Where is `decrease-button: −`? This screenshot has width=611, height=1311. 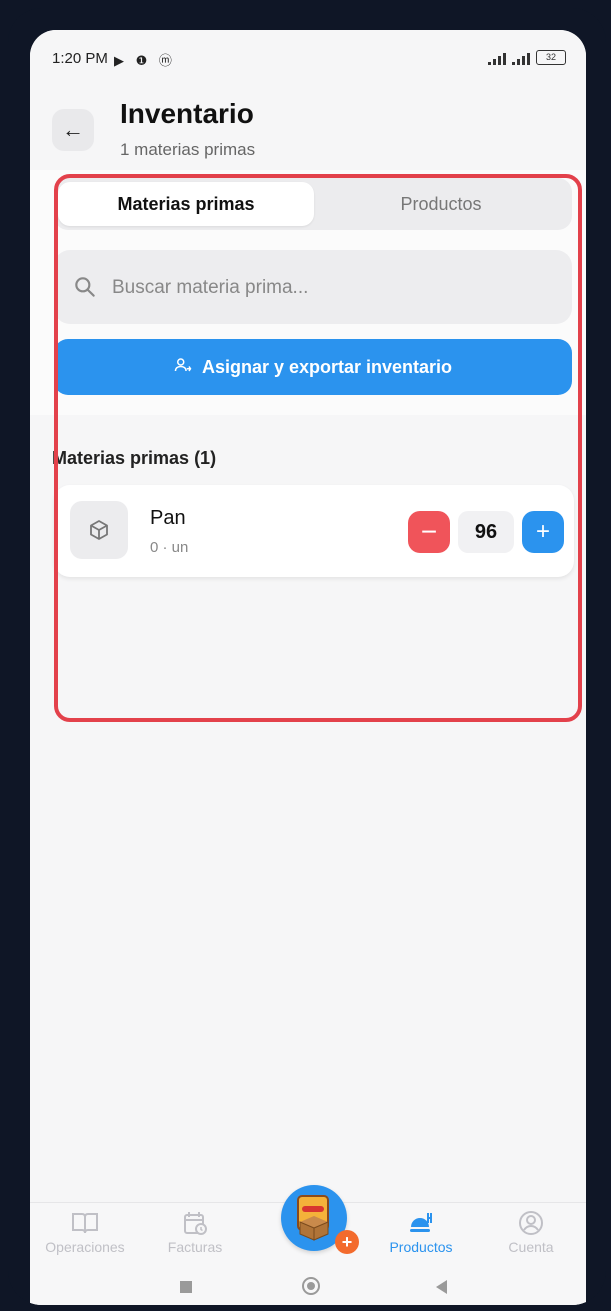 decrease-button: − is located at coordinates (429, 532).